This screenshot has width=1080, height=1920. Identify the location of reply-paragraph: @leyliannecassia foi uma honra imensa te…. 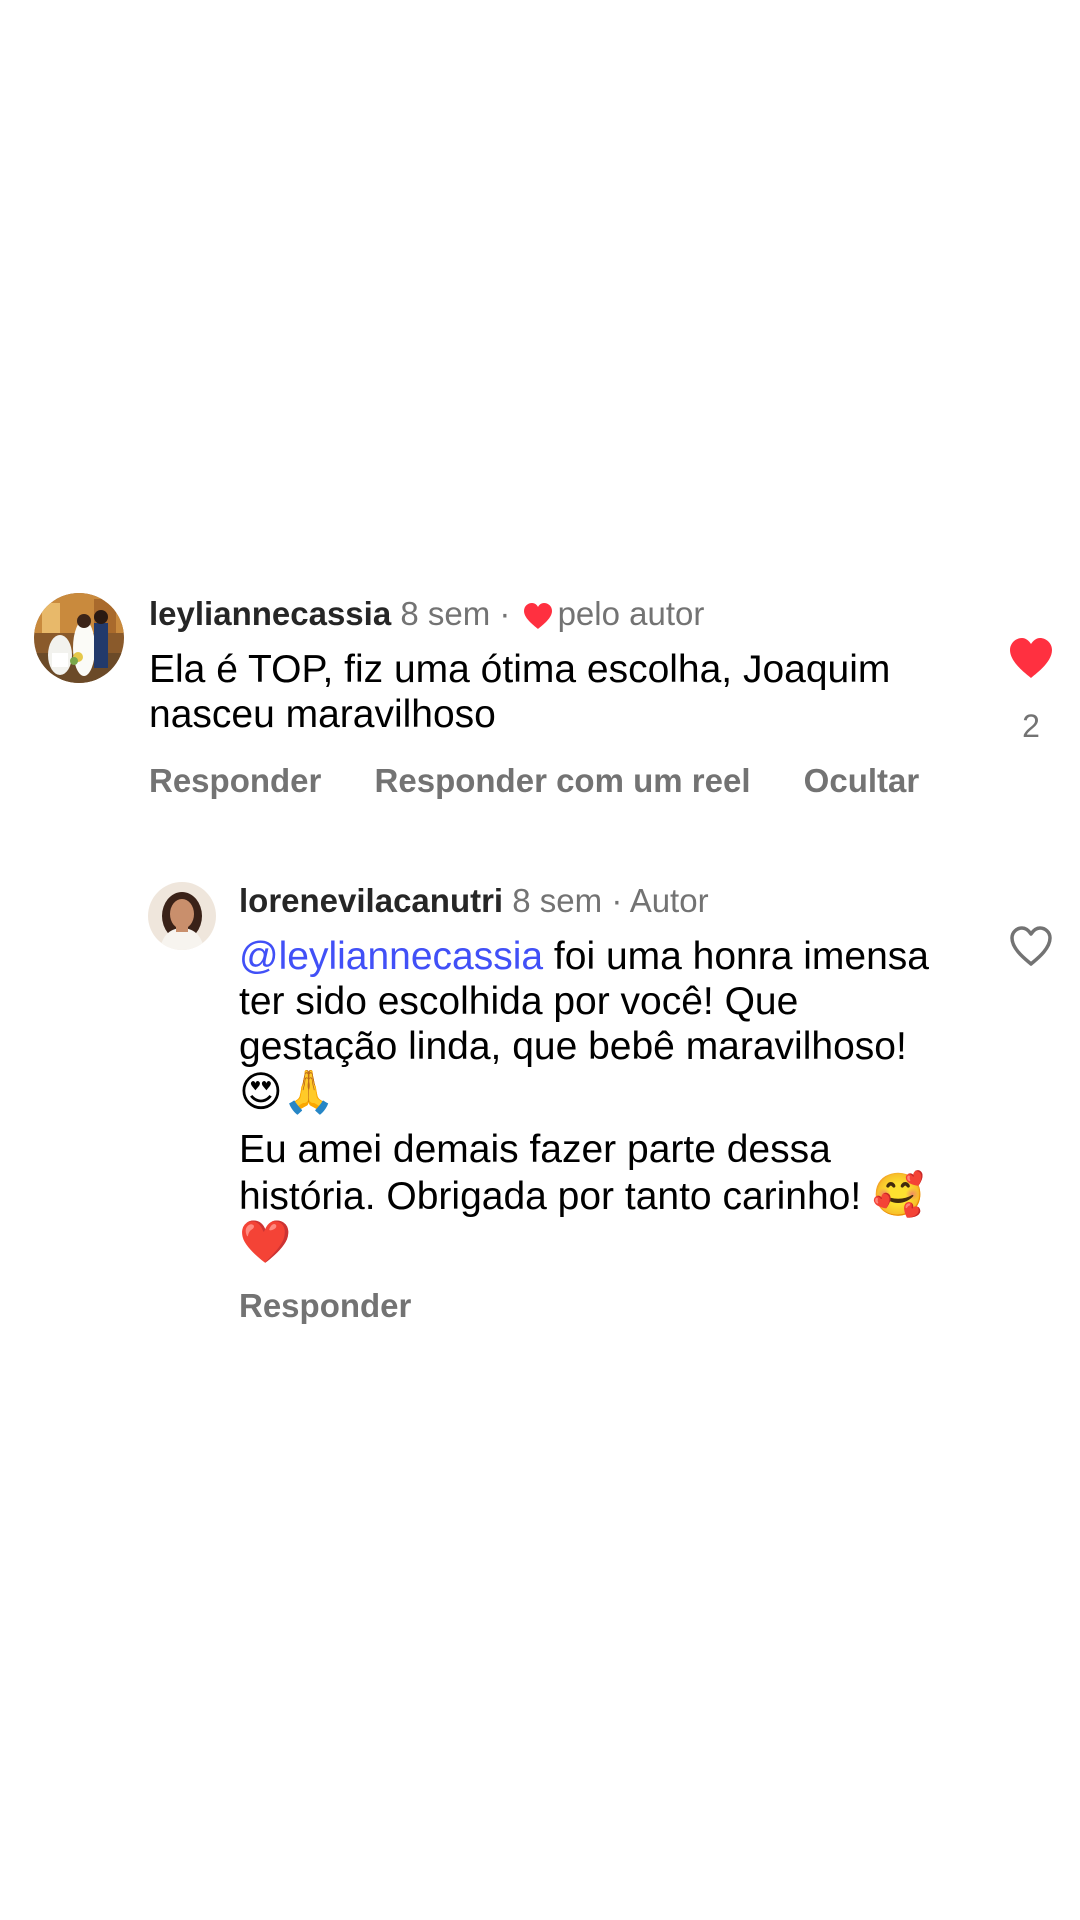
(589, 1025).